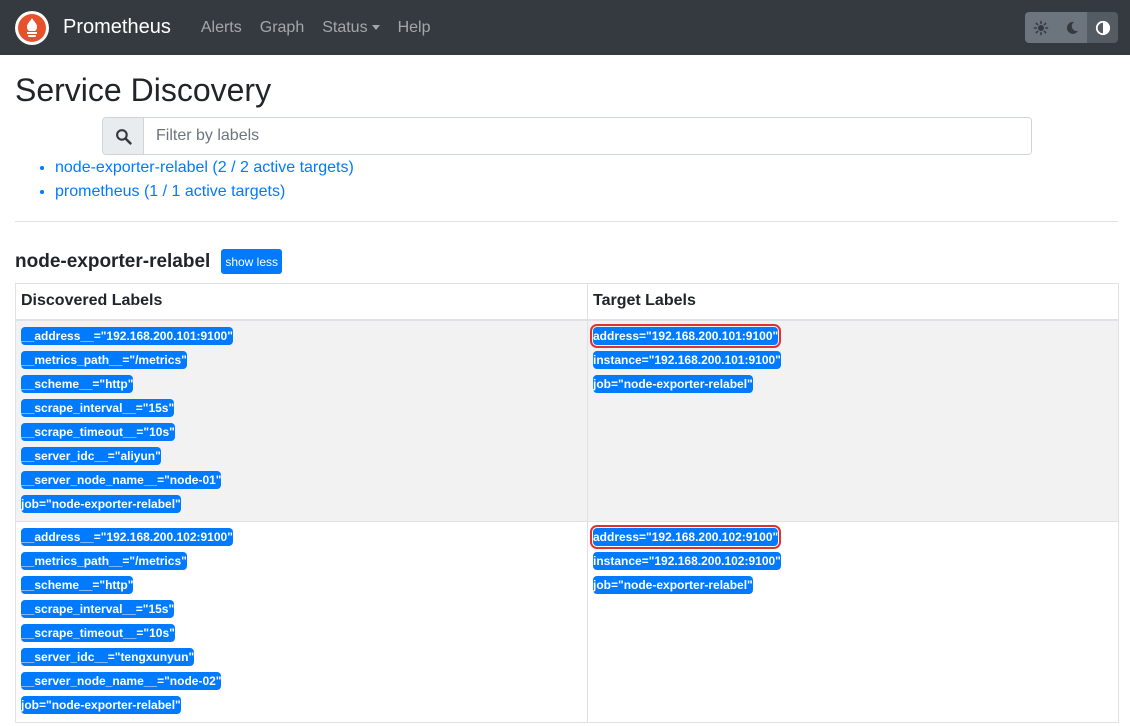 This screenshot has height=726, width=1130. I want to click on label-badge: __server_node_name__="node-01", so click(121, 479).